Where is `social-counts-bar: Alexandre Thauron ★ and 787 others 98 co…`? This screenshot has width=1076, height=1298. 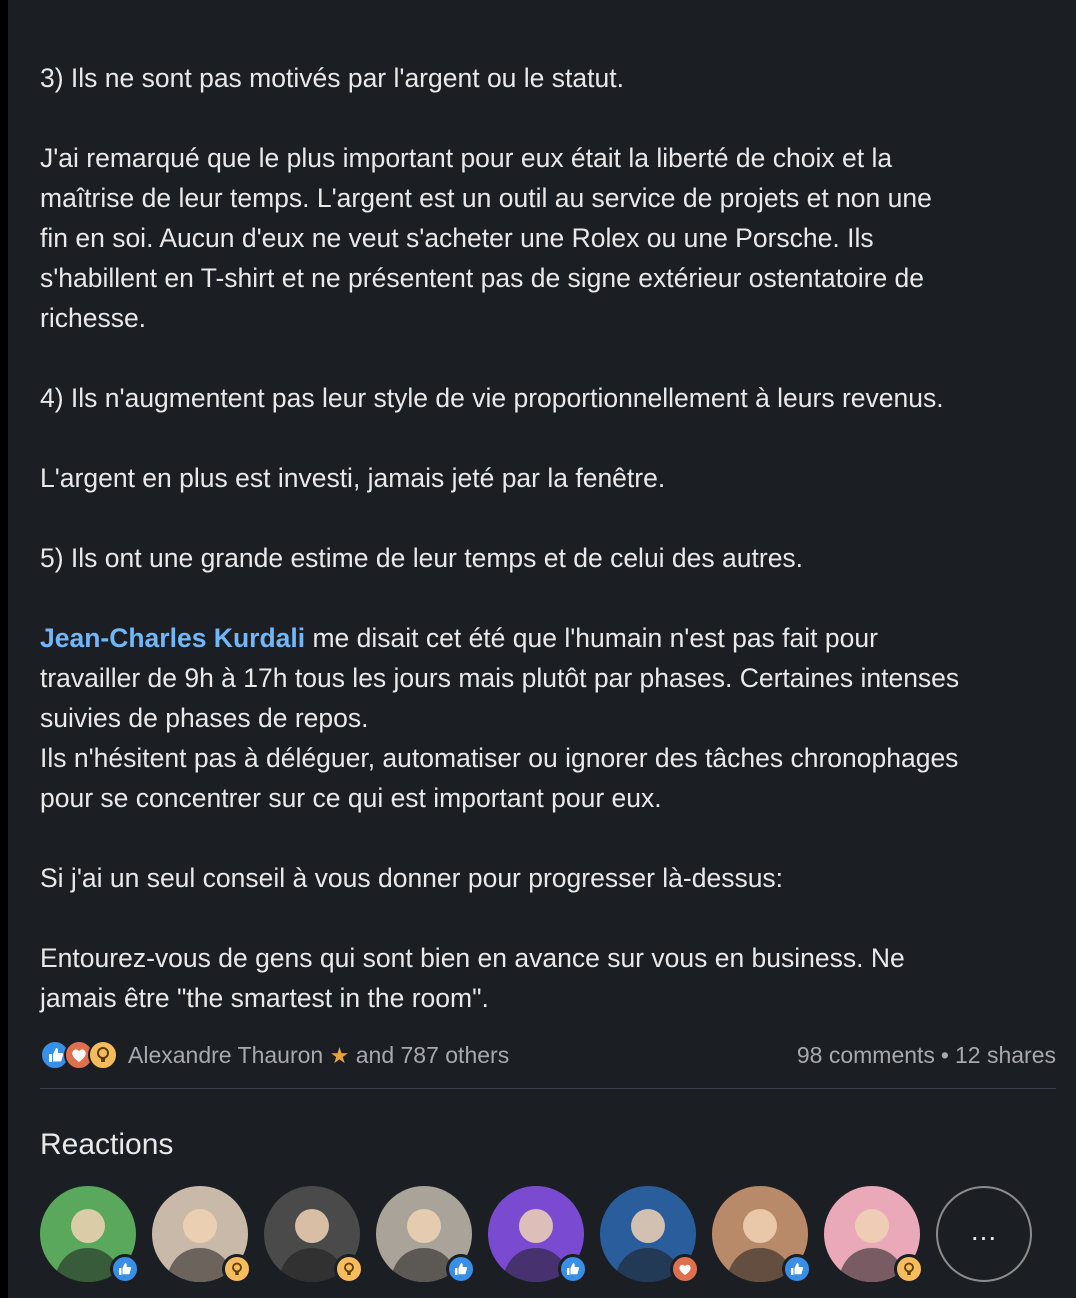
social-counts-bar: Alexandre Thauron ★ and 787 others 98 co… is located at coordinates (548, 1054).